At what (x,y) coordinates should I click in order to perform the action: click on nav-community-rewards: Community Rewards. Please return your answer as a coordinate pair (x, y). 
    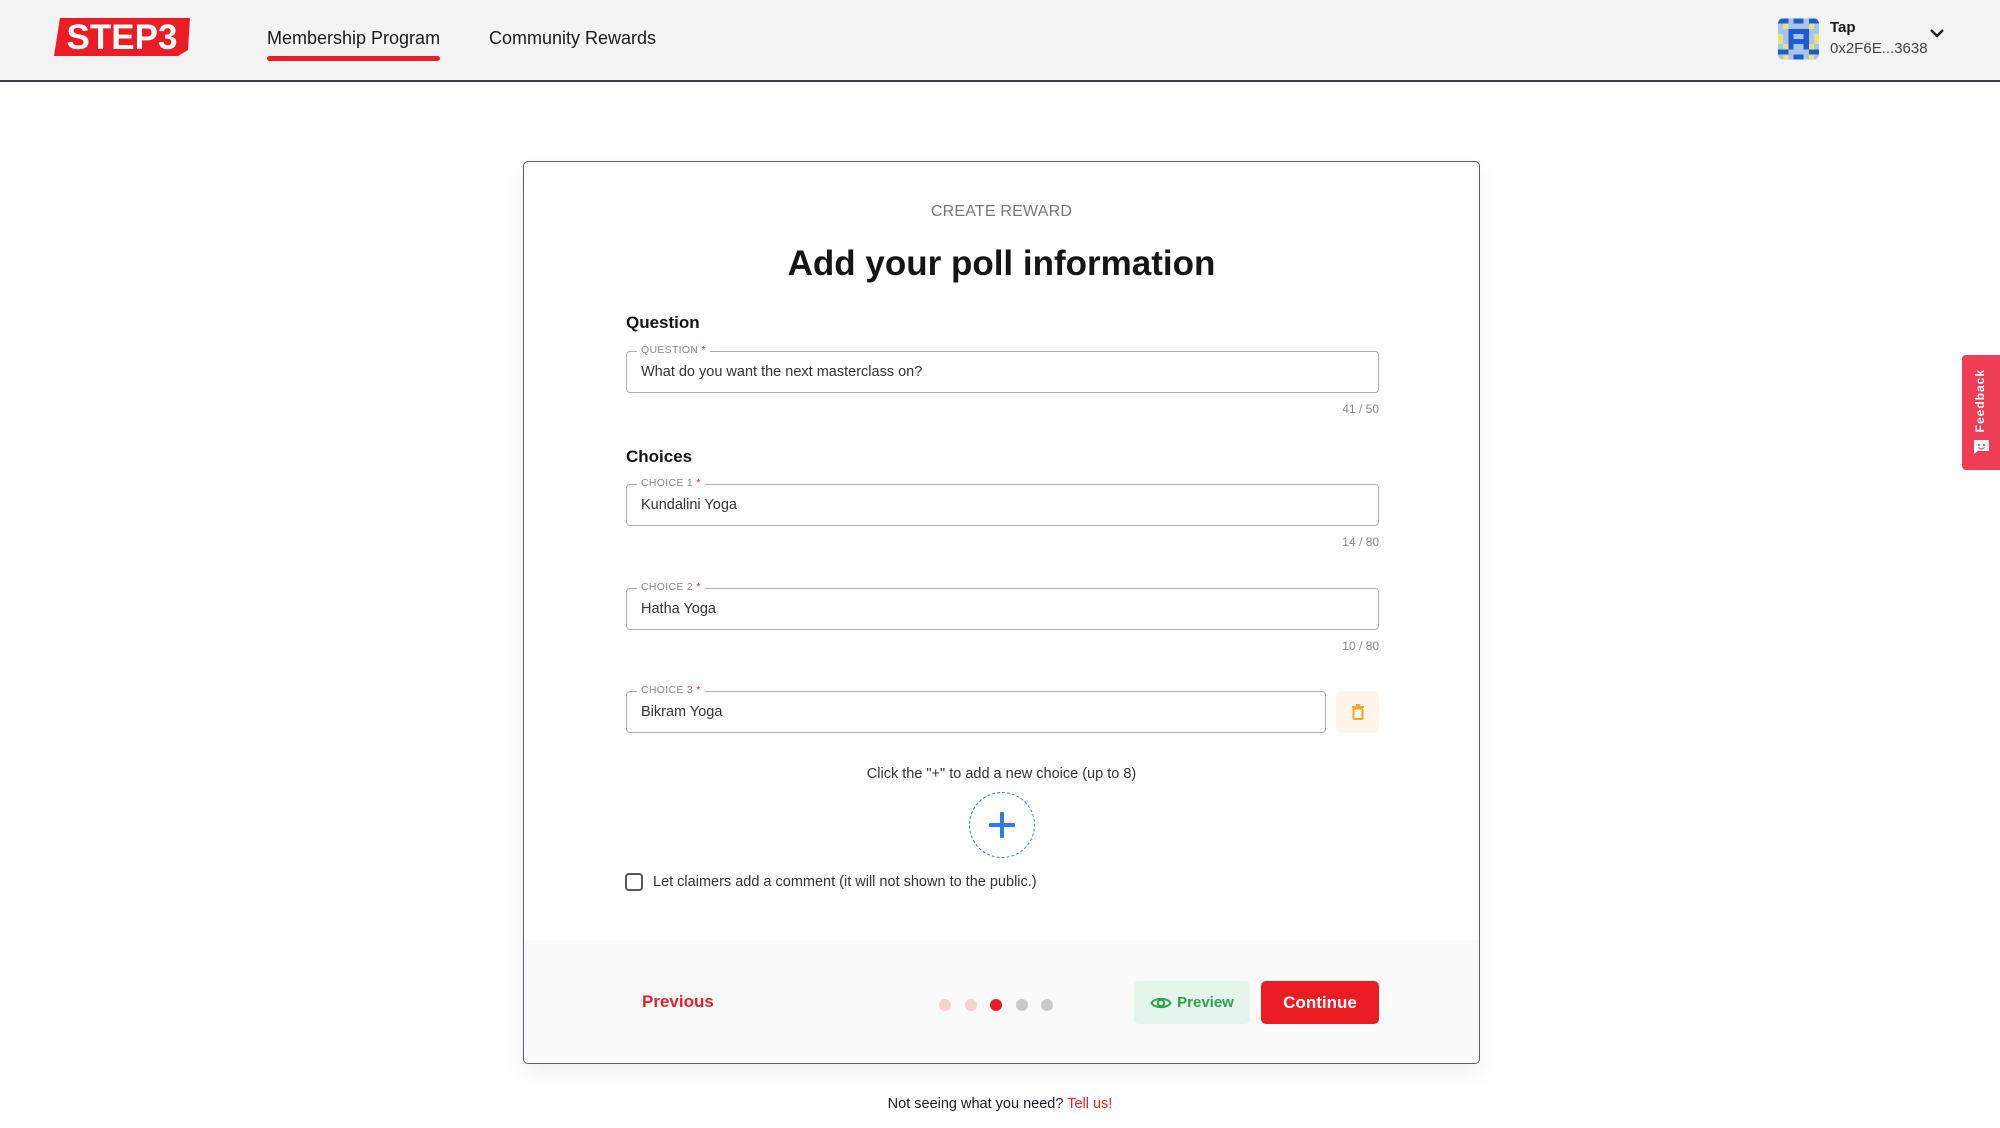
    Looking at the image, I should click on (572, 38).